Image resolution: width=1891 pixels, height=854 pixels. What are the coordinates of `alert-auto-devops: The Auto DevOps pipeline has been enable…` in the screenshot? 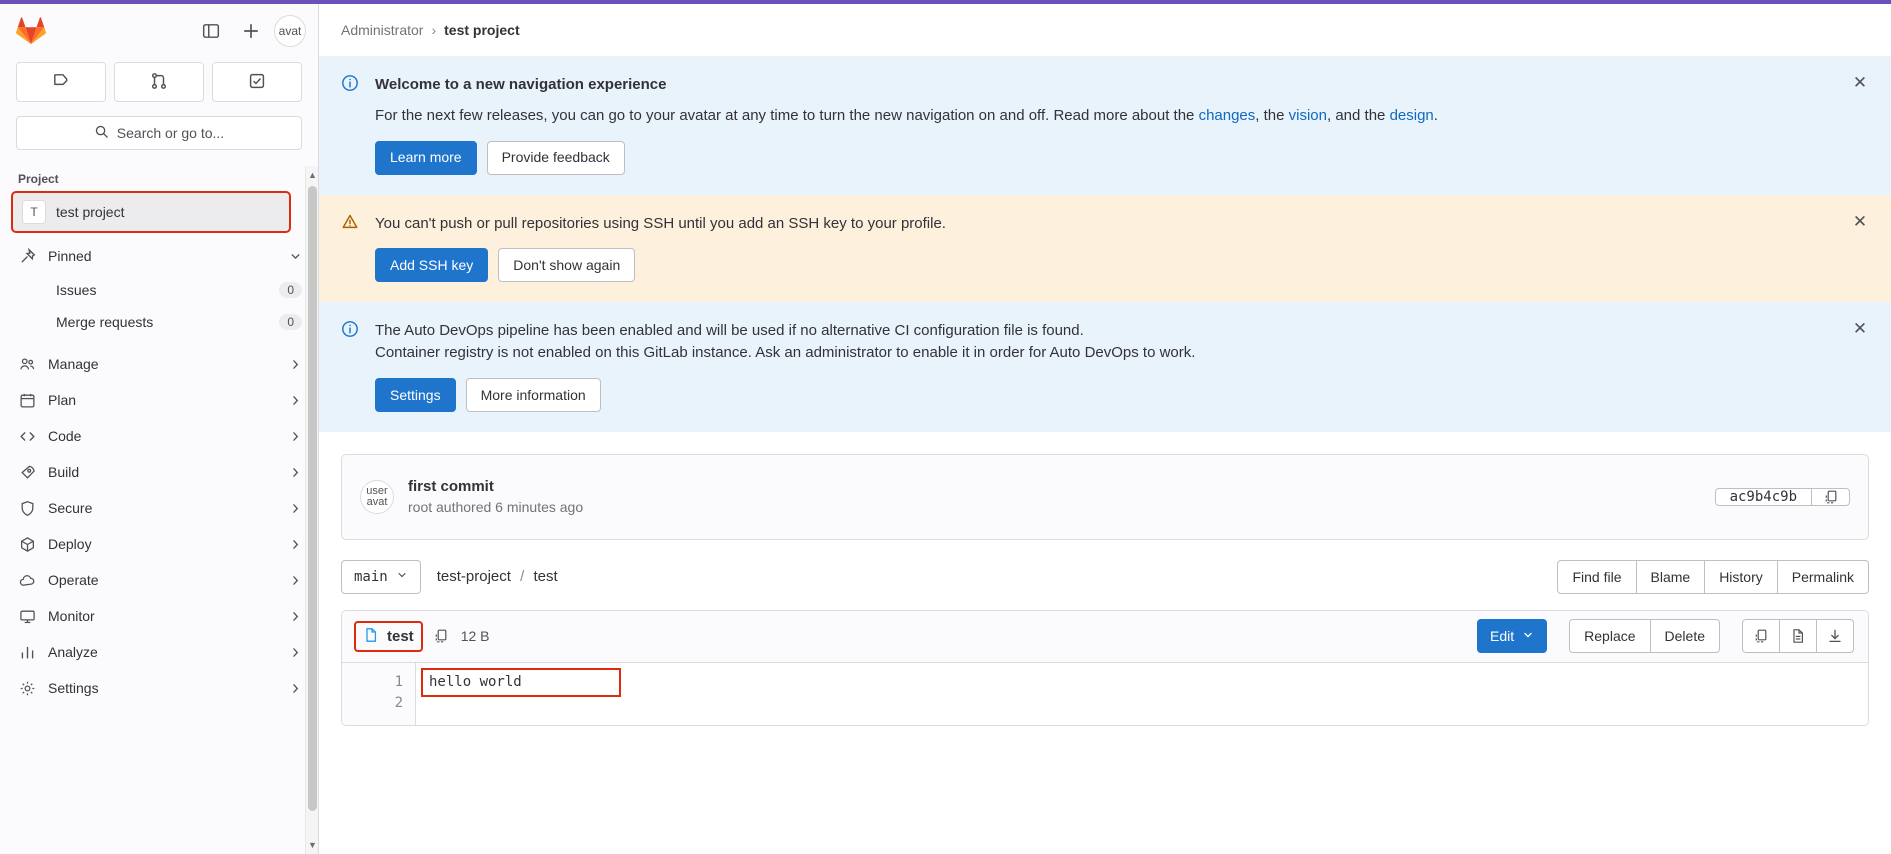 It's located at (1105, 367).